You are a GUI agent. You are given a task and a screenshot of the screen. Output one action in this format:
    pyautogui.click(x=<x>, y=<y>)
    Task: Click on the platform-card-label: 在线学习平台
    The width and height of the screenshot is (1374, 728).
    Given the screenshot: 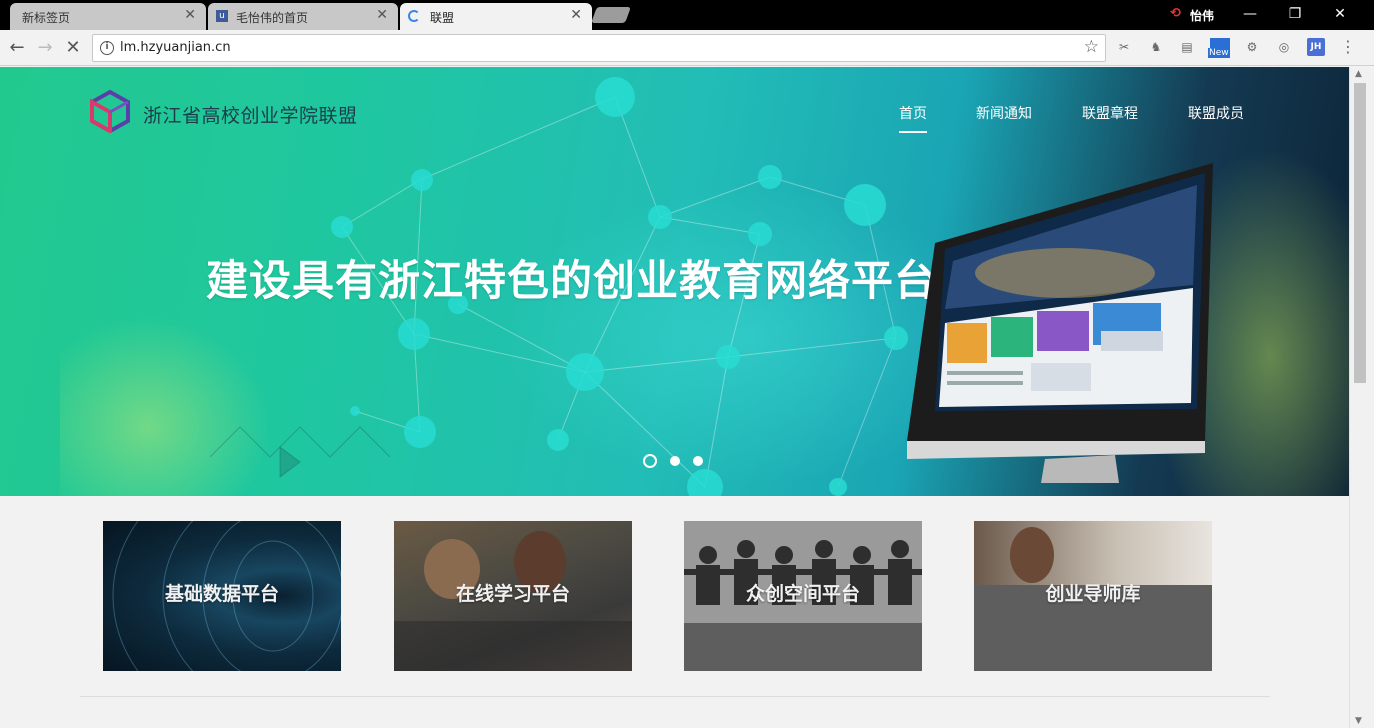 What is the action you would take?
    pyautogui.click(x=512, y=594)
    